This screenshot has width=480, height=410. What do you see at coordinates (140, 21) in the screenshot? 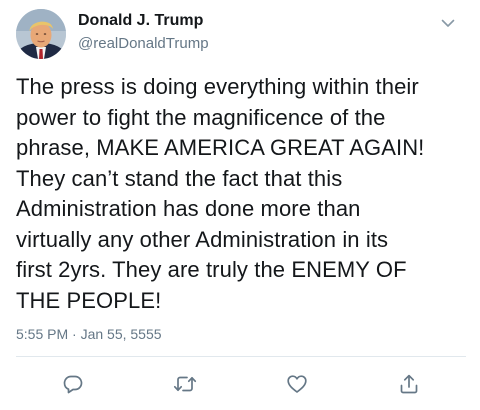
I see `display-name: Donald J. Trump` at bounding box center [140, 21].